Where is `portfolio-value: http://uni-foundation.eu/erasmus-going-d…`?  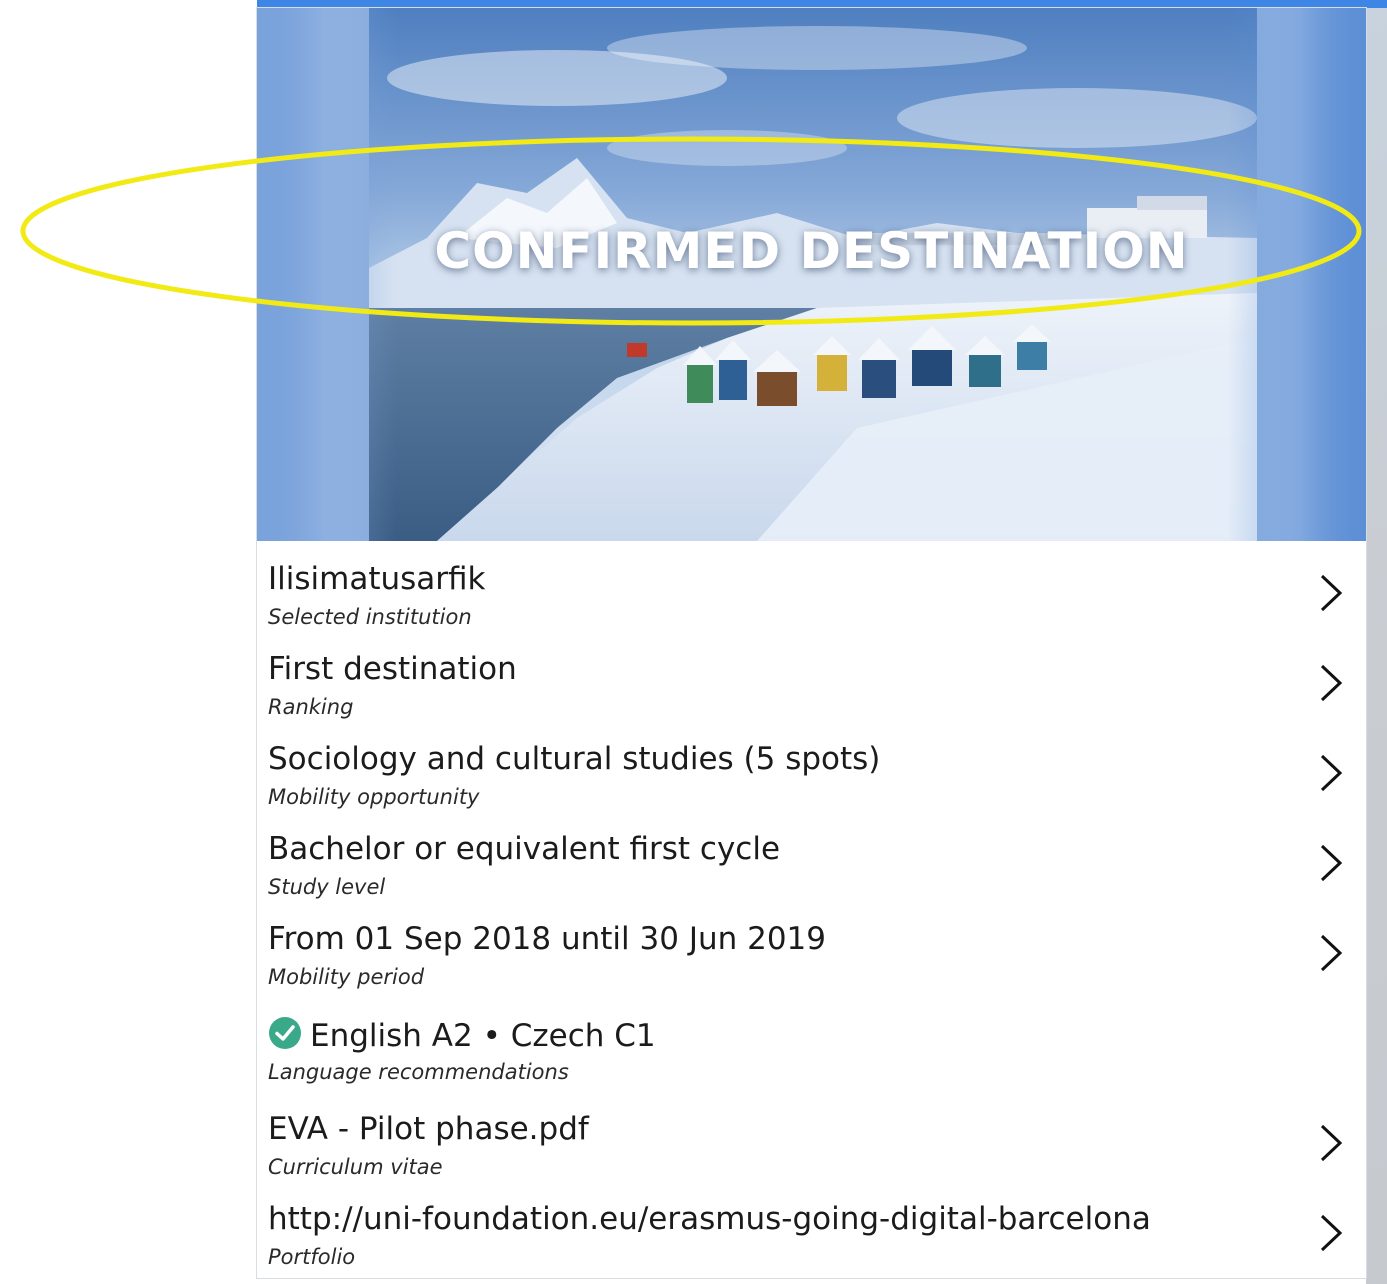
portfolio-value: http://uni-foundation.eu/erasmus-going-d… is located at coordinates (709, 1219).